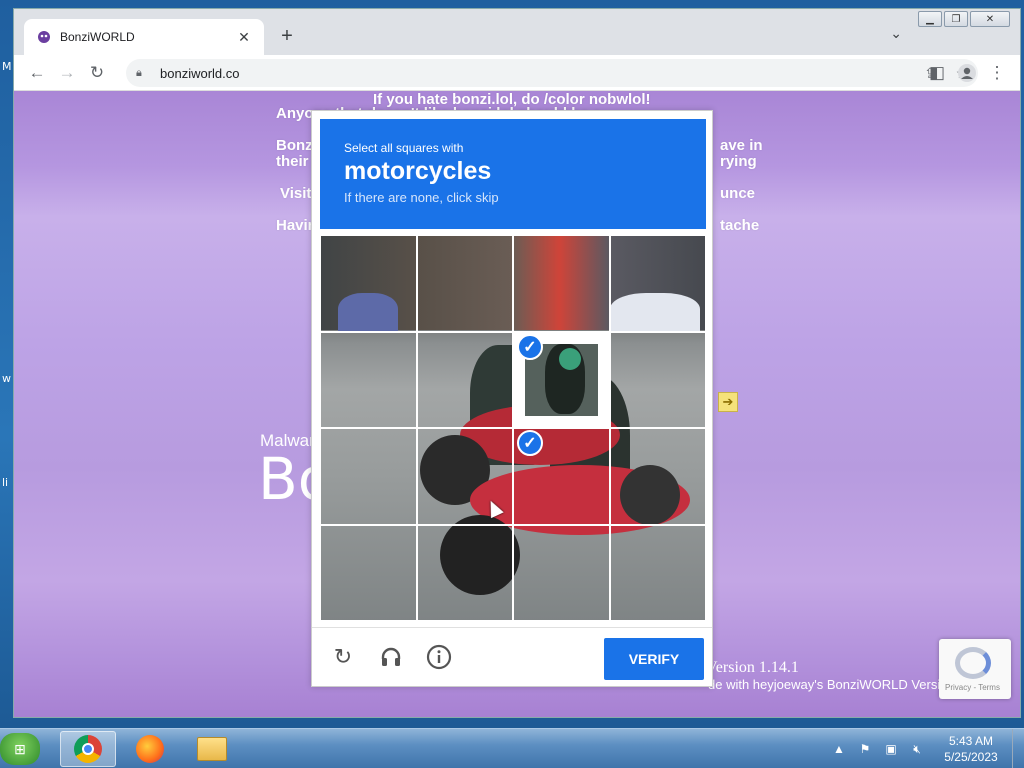 The width and height of the screenshot is (1024, 768). Describe the element at coordinates (956, 19) in the screenshot. I see `maximize-button: ❐` at that location.